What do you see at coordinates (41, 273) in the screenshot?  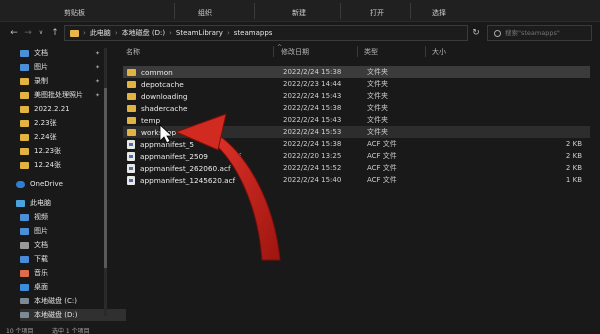 I see `sidebar-item-label: 音乐` at bounding box center [41, 273].